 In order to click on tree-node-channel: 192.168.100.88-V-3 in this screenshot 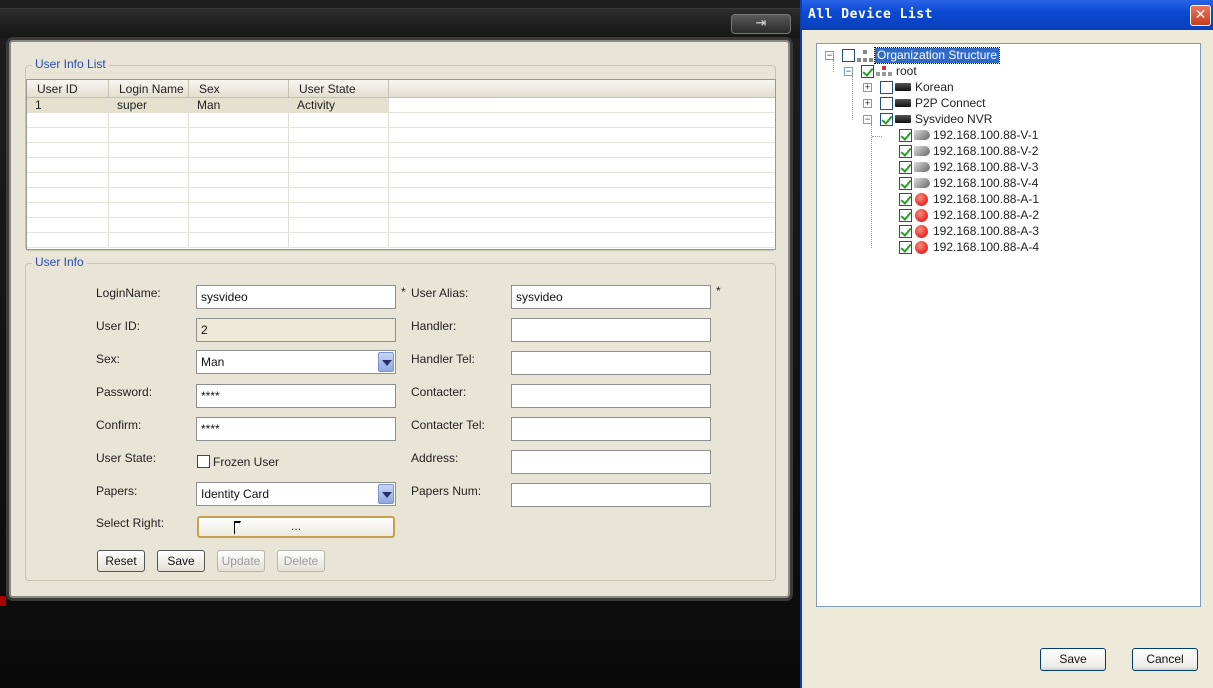, I will do `click(1037, 168)`.